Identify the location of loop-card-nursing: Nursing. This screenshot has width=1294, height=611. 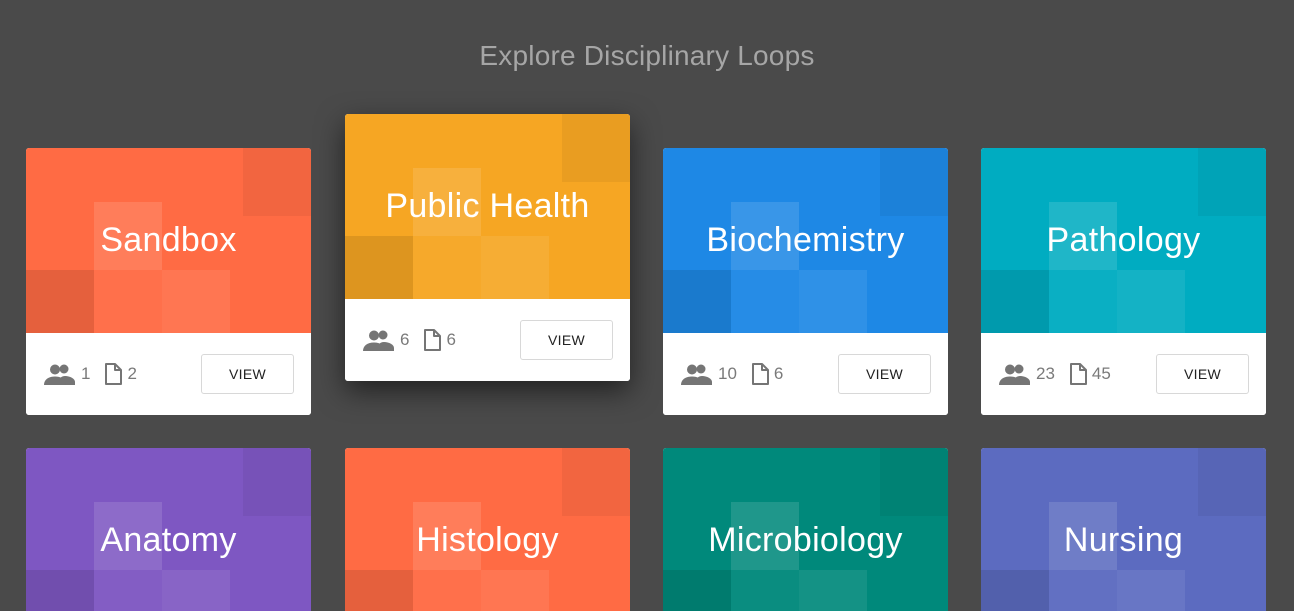
(1123, 529).